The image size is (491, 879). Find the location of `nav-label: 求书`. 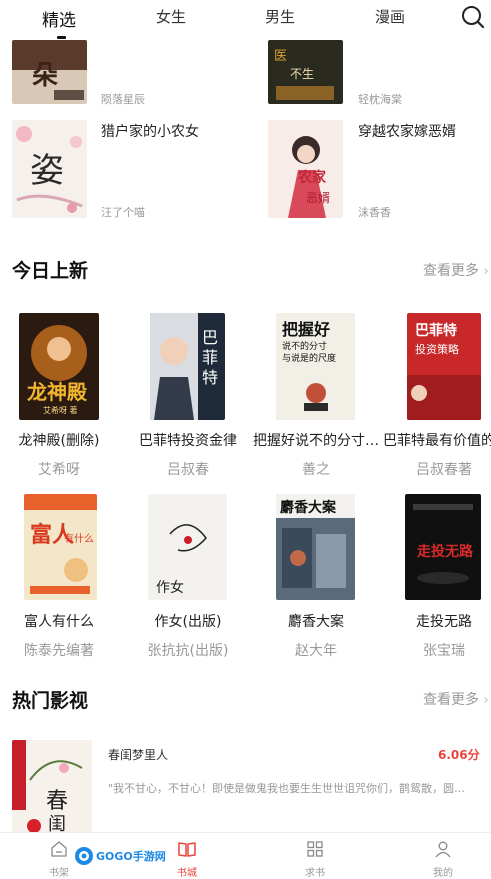

nav-label: 求书 is located at coordinates (315, 873).